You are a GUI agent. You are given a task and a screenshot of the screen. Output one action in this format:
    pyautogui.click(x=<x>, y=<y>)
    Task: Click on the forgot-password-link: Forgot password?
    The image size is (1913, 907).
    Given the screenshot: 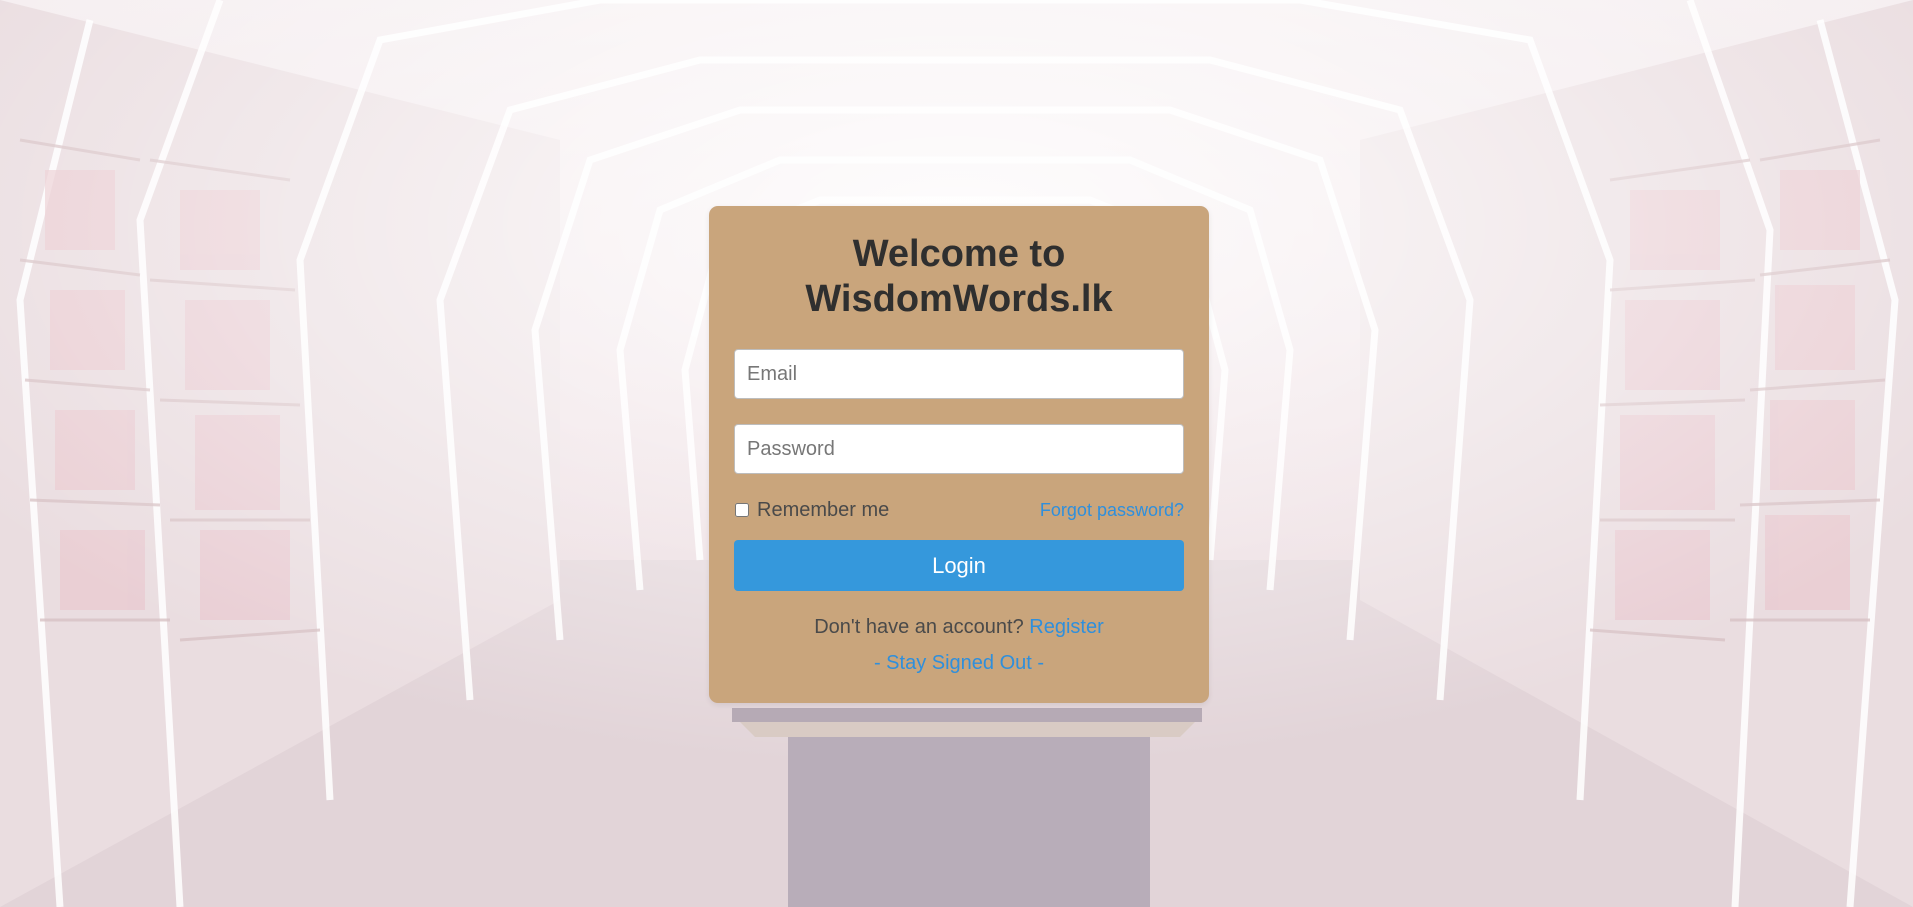 What is the action you would take?
    pyautogui.click(x=1112, y=510)
    